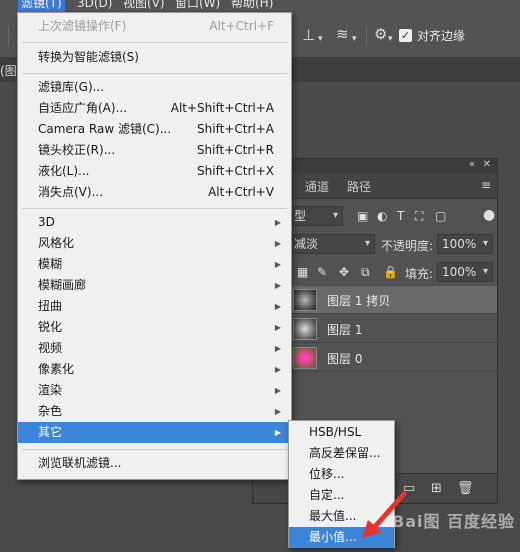 Image resolution: width=520 pixels, height=552 pixels. I want to click on menu-item-blur: 模糊 ▶, so click(154, 264).